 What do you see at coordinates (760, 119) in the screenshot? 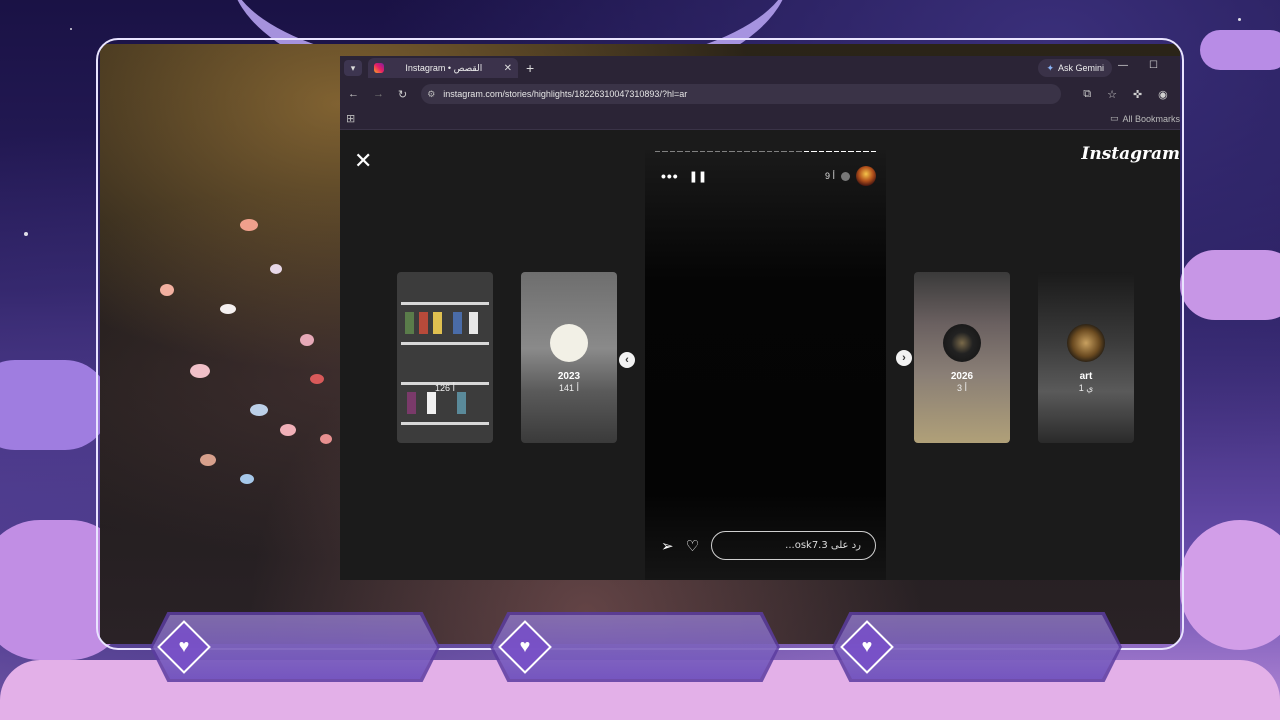
I see `bookmarks-bar: ⊞ ▭ All Bookmarks` at bounding box center [760, 119].